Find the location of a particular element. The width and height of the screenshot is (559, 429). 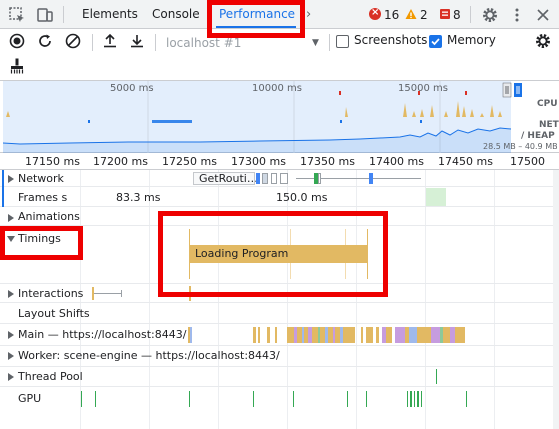

warning-icon is located at coordinates (411, 14).